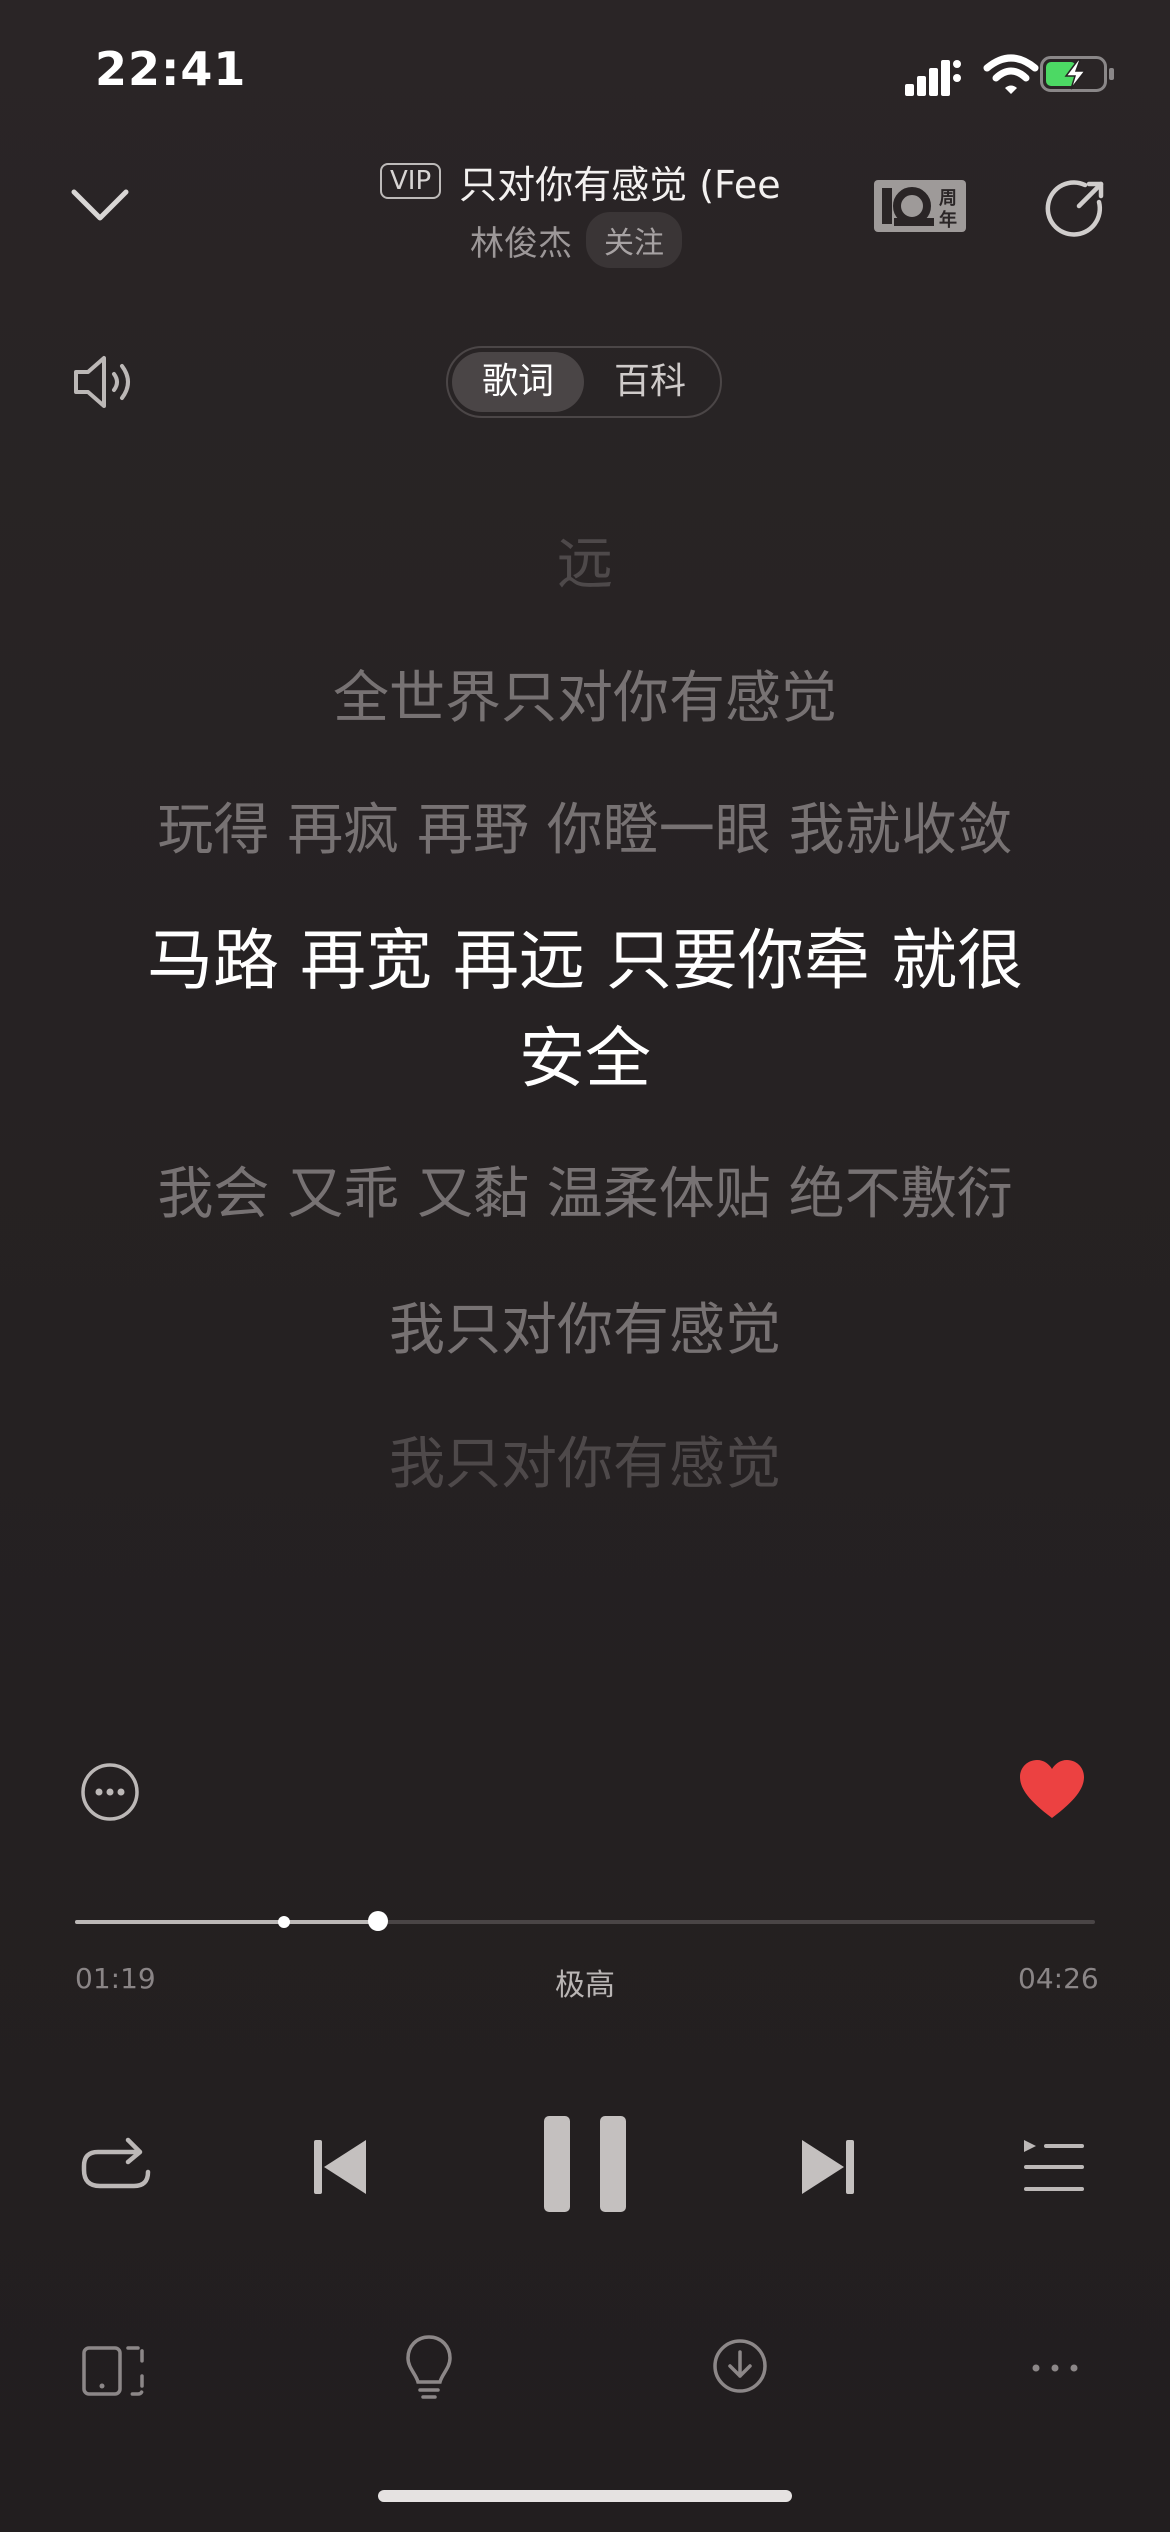 The height and width of the screenshot is (2532, 1170). Describe the element at coordinates (948, 220) in the screenshot. I see `svg-text: 年` at that location.